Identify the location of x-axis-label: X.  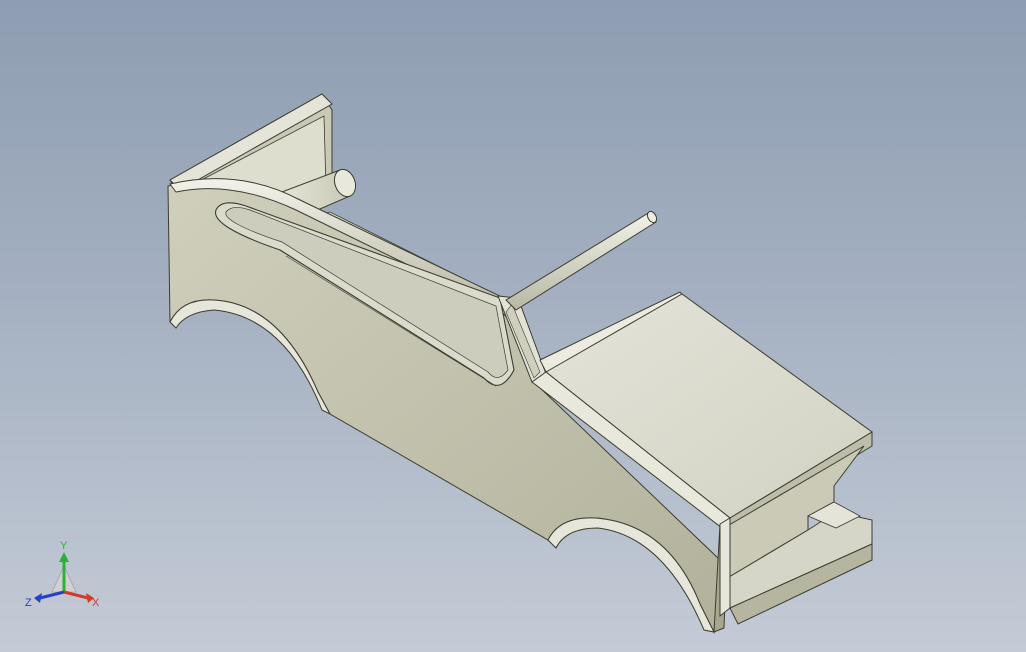
(96, 603).